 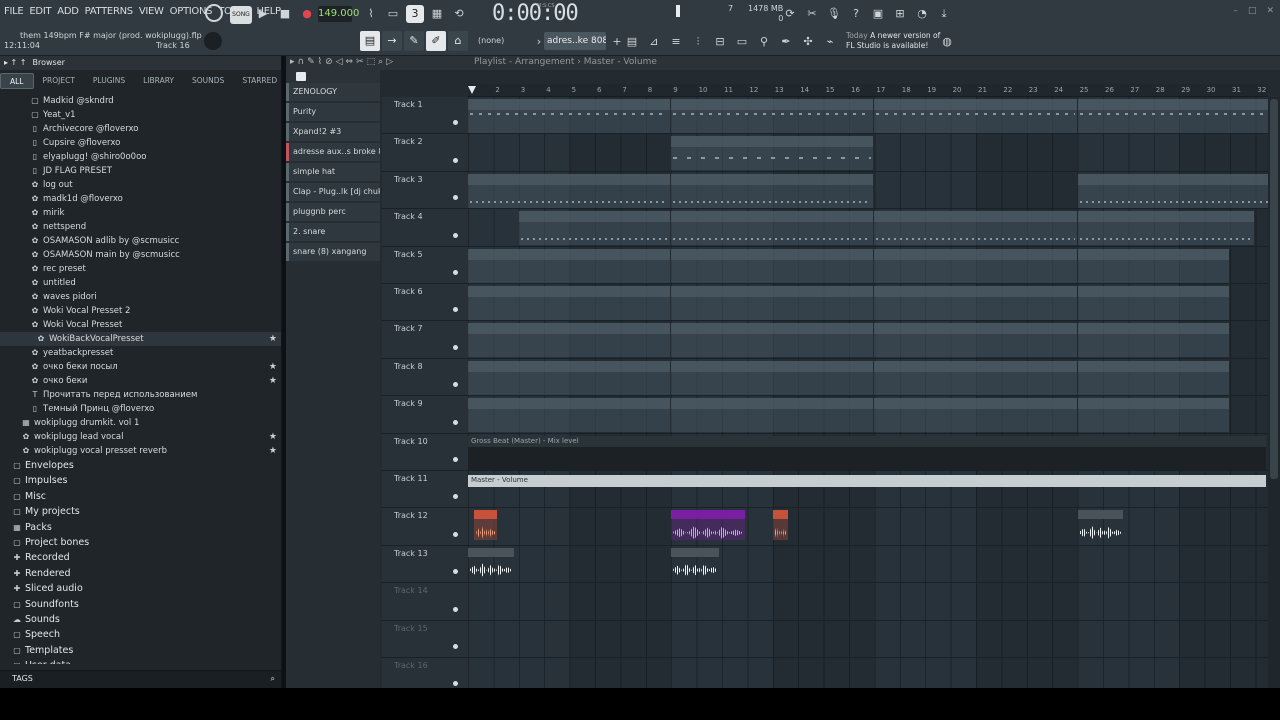 I want to click on pattern-clip: Purity, so click(x=772, y=153).